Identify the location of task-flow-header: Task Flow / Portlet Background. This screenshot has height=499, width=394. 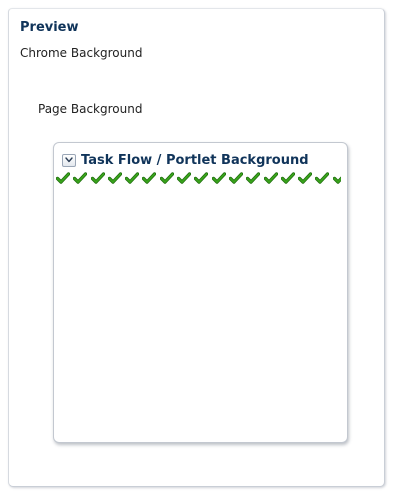
(185, 160).